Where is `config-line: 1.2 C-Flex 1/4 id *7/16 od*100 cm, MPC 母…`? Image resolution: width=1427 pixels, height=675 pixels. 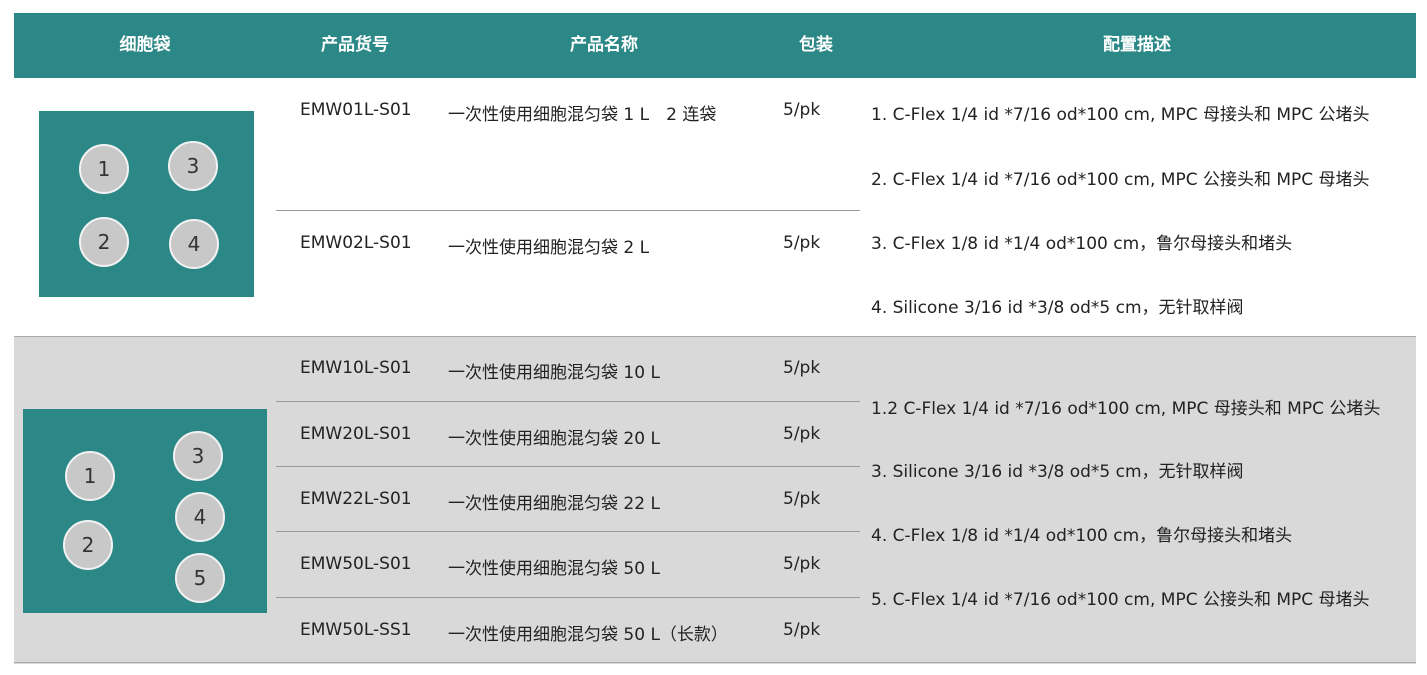
config-line: 1.2 C-Flex 1/4 id *7/16 od*100 cm, MPC 母… is located at coordinates (1126, 409).